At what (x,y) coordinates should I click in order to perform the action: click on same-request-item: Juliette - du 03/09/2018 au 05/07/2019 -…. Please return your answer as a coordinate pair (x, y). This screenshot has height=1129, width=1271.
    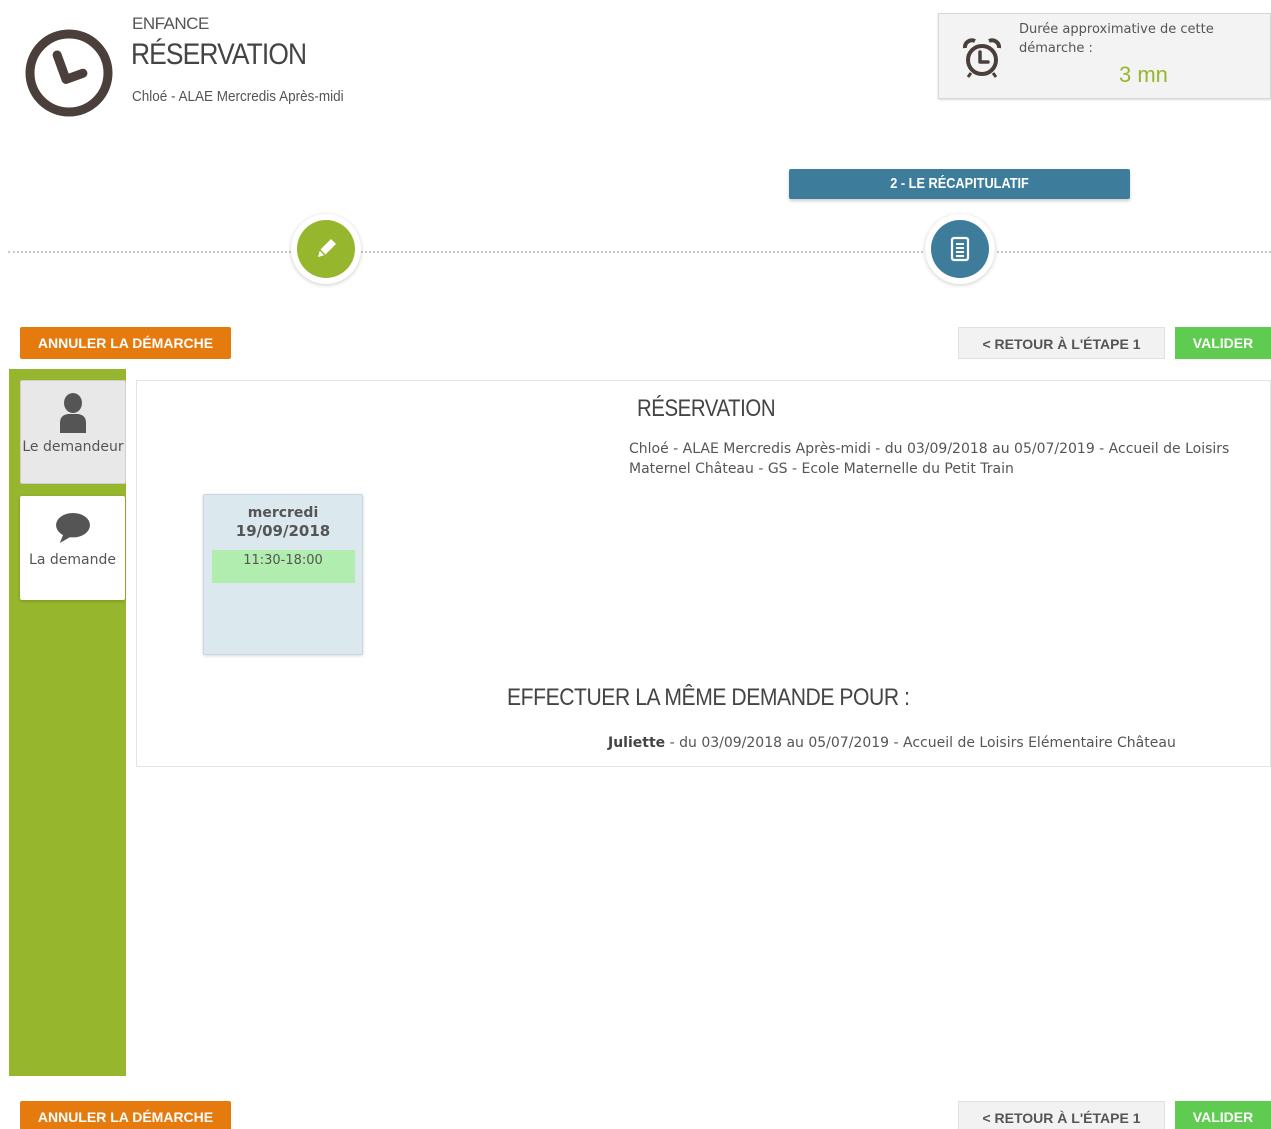
    Looking at the image, I should click on (892, 743).